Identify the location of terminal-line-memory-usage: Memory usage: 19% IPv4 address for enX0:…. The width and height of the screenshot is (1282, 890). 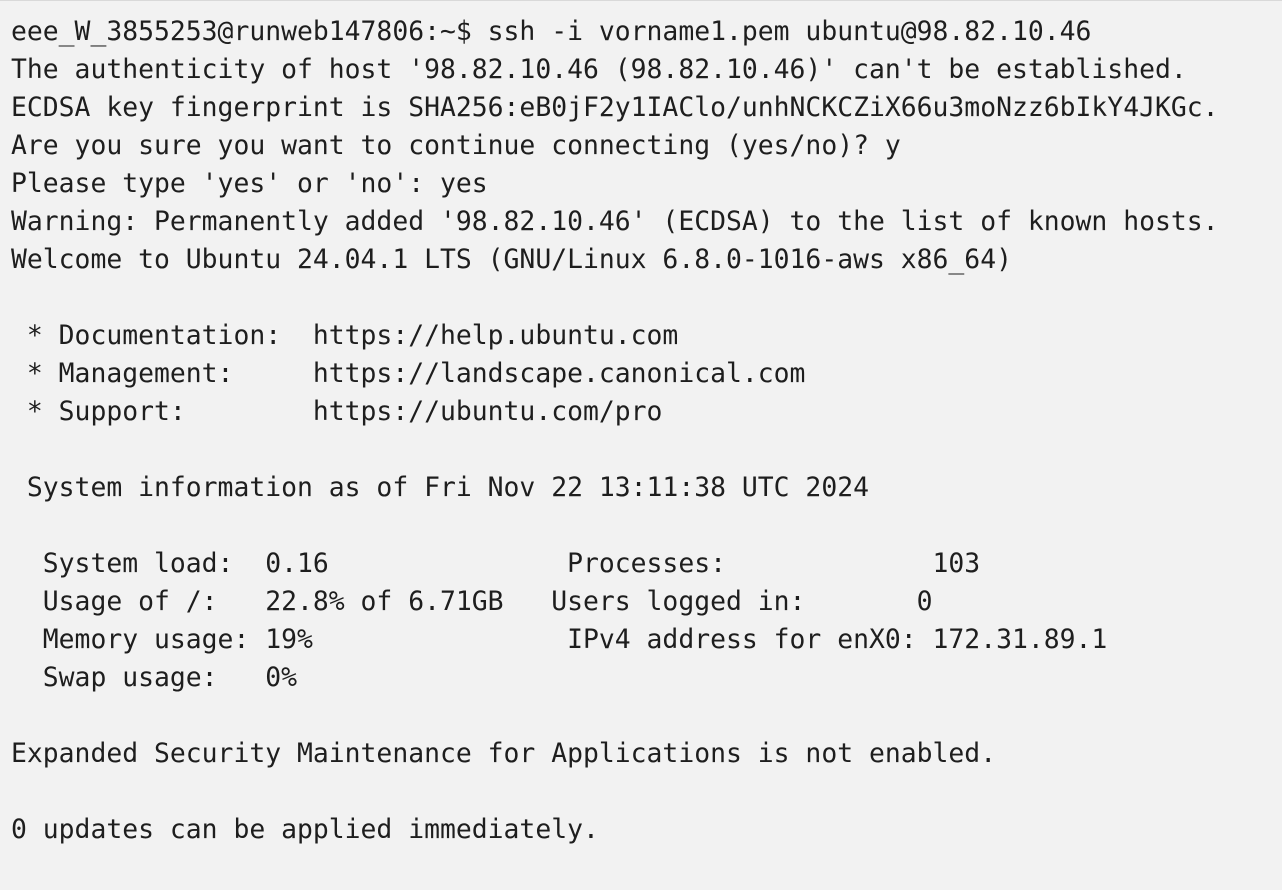
(559, 639).